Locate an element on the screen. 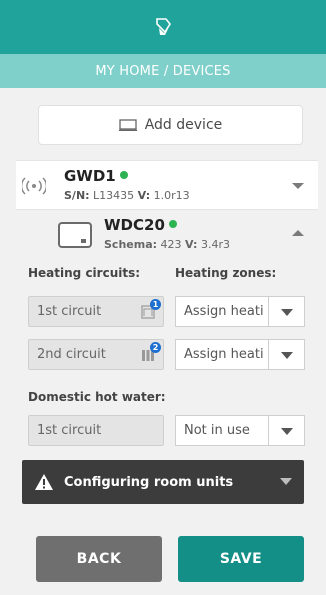 This screenshot has width=326, height=595. circuit-badge: 1 is located at coordinates (155, 304).